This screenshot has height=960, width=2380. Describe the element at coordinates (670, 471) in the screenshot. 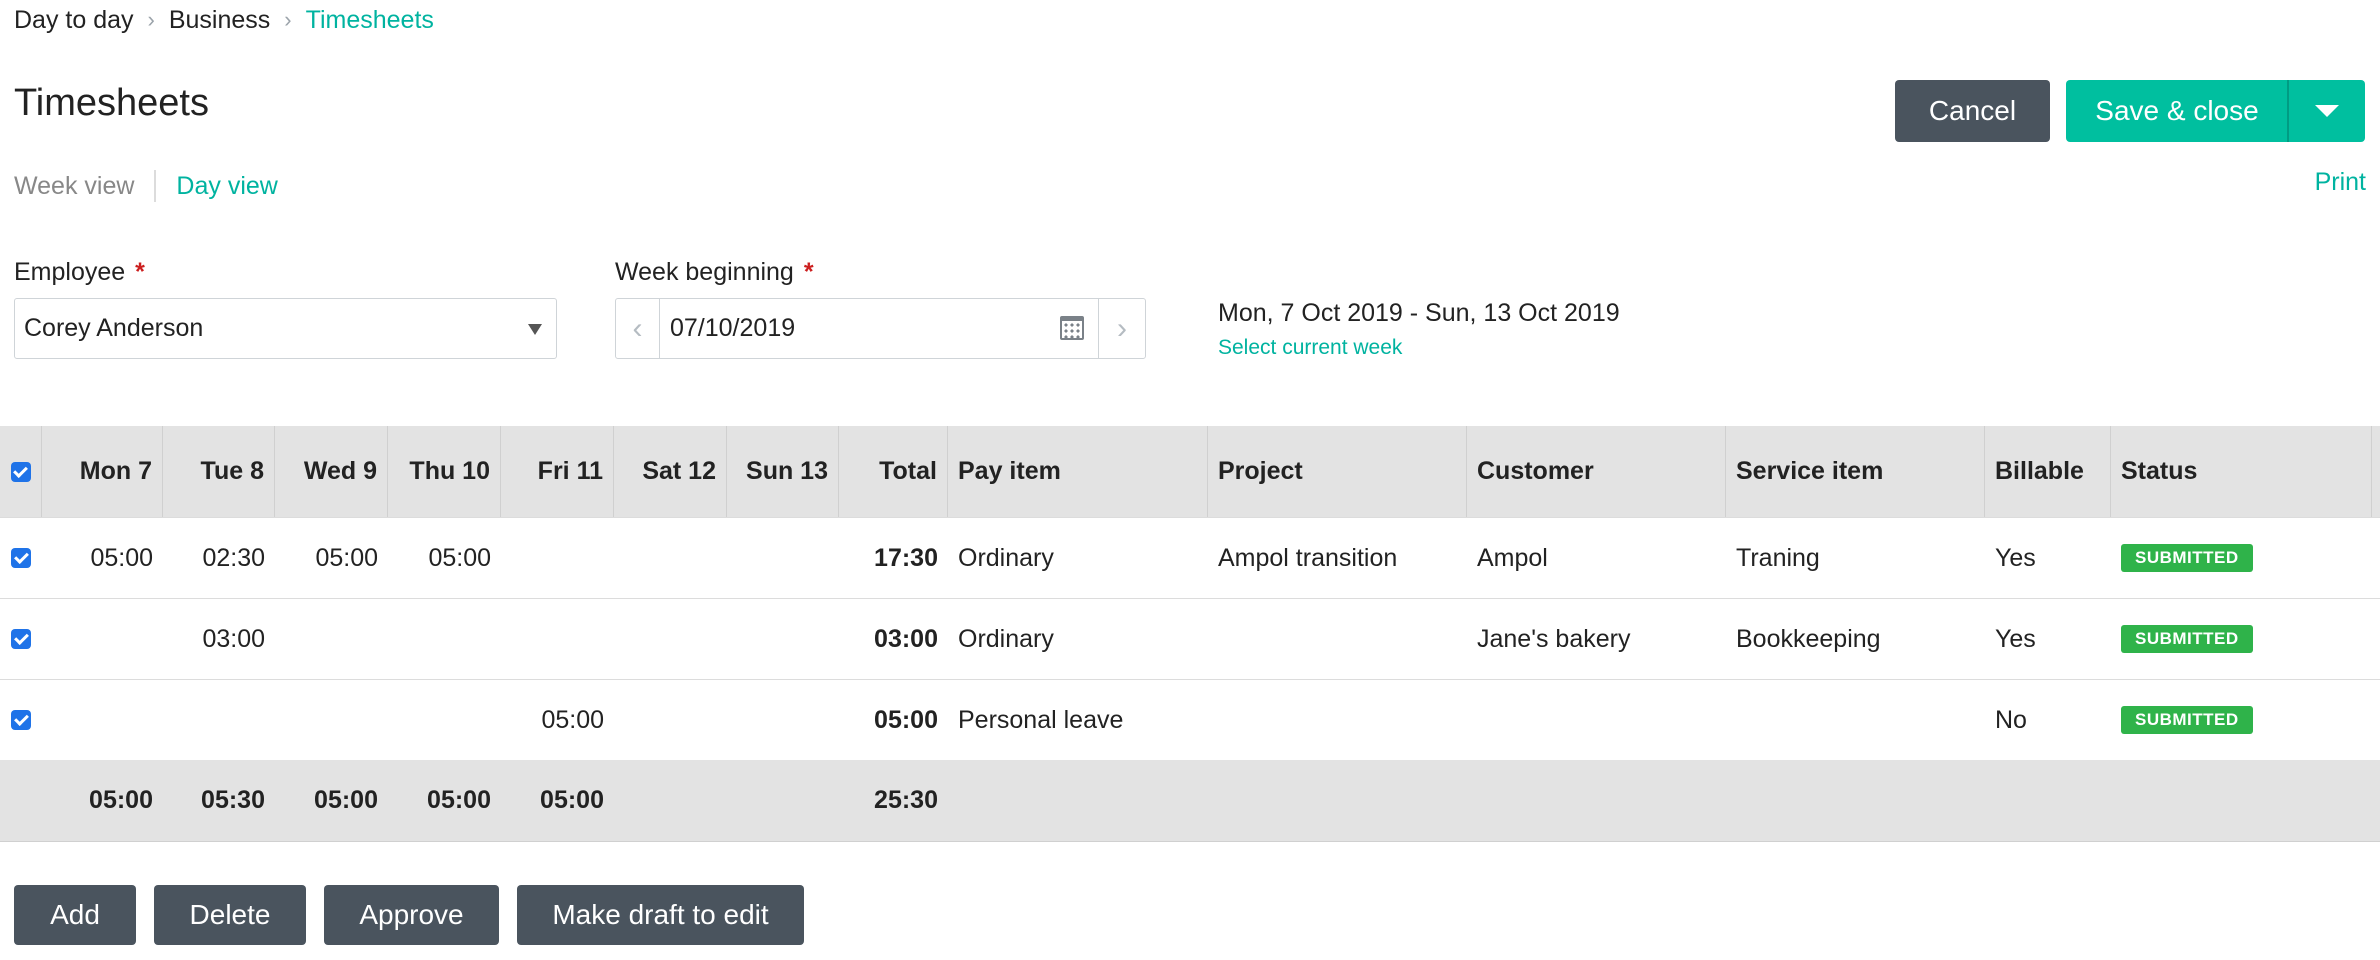

I see `col-header-sat: Sat 12` at that location.